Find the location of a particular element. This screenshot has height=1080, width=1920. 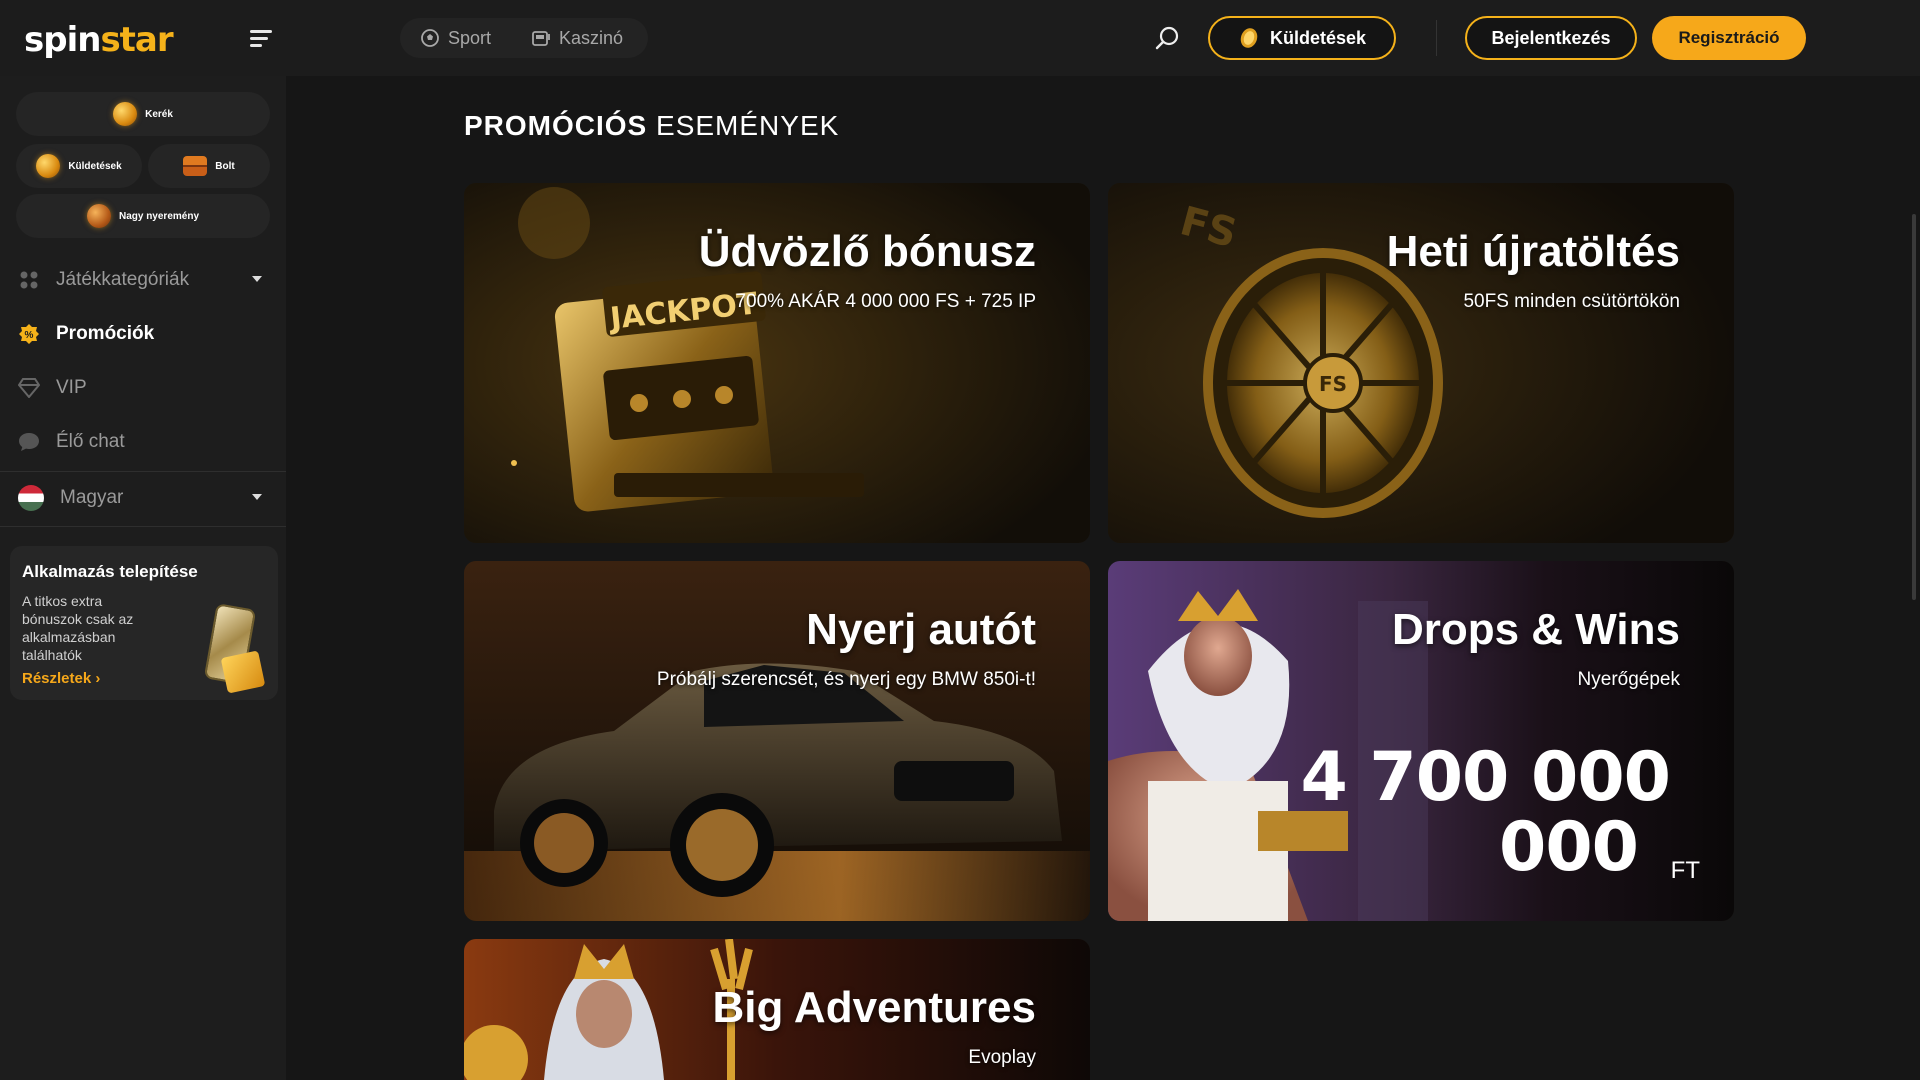

register-label: Regisztráció is located at coordinates (1729, 37).